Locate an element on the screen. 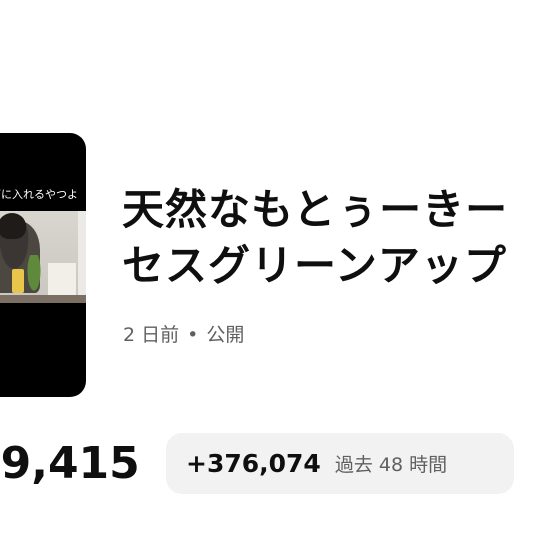 This screenshot has width=560, height=560. recent-views-delta: +376,074 is located at coordinates (253, 463).